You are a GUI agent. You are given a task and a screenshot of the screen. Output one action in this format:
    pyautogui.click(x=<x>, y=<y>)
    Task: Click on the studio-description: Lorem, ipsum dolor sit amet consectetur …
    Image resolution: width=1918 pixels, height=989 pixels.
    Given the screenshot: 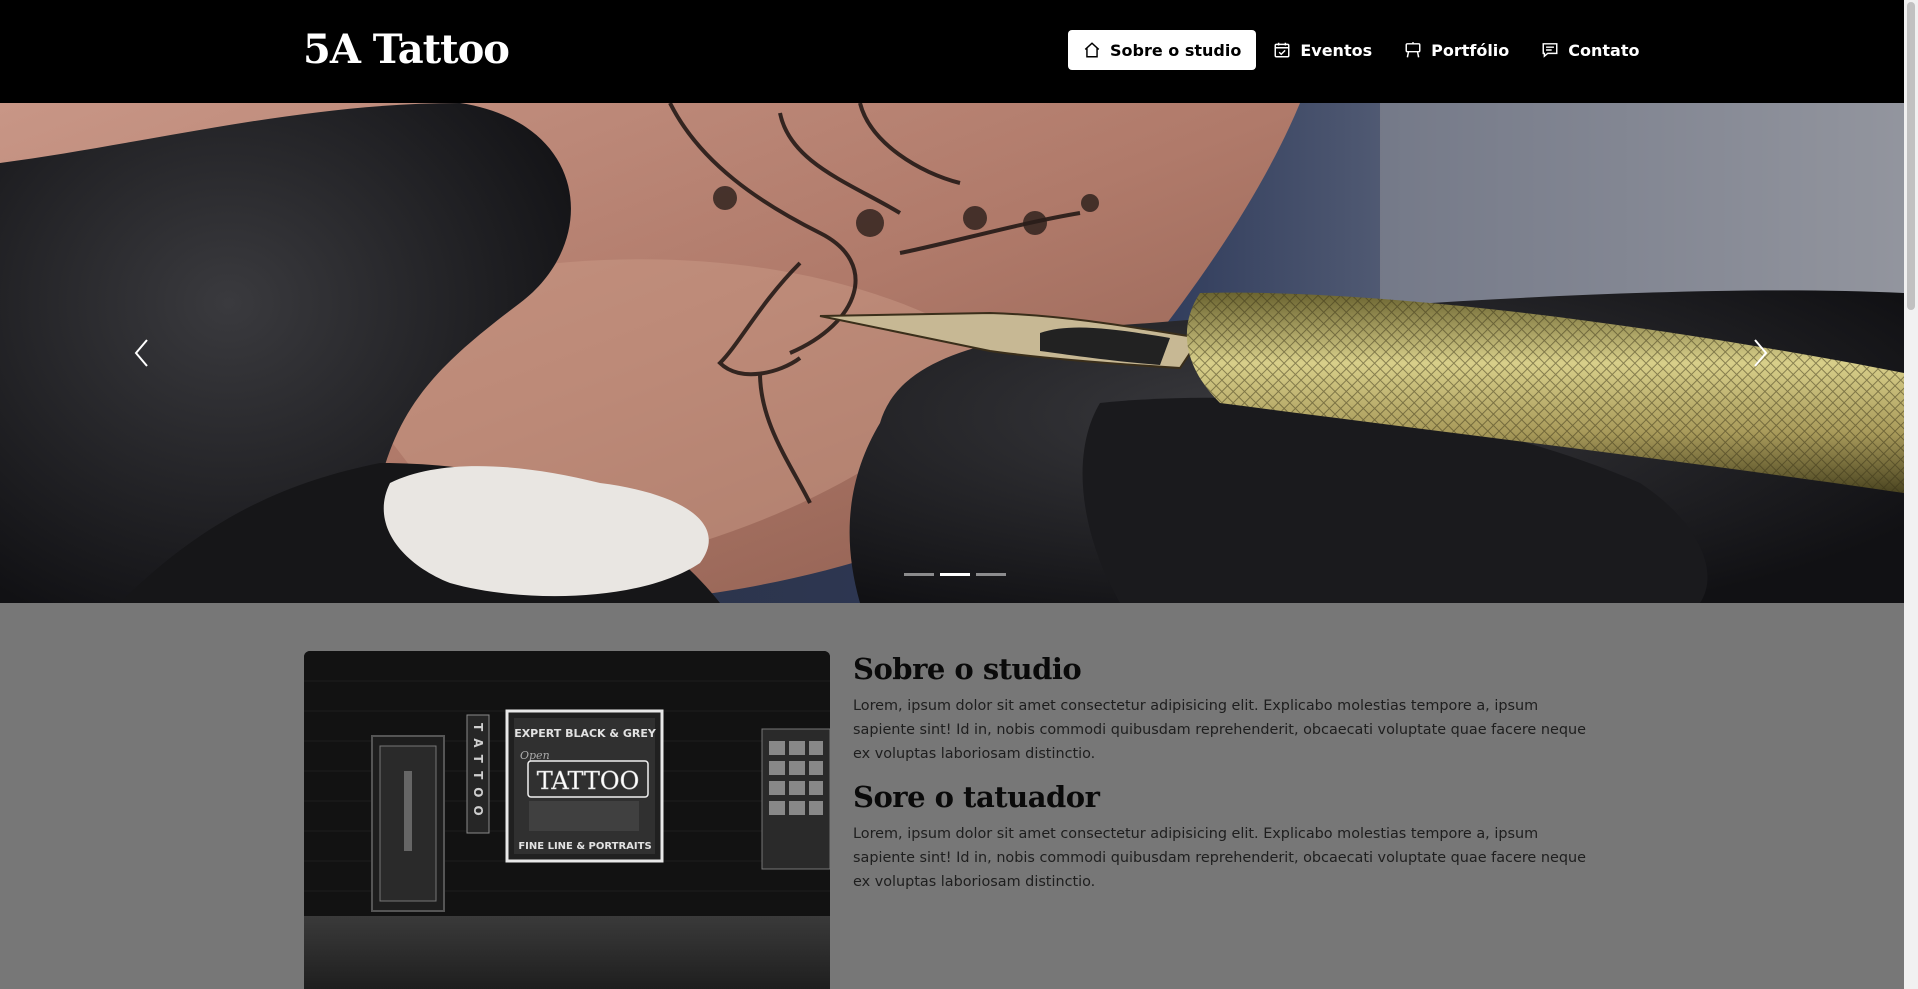 What is the action you would take?
    pyautogui.click(x=1219, y=730)
    